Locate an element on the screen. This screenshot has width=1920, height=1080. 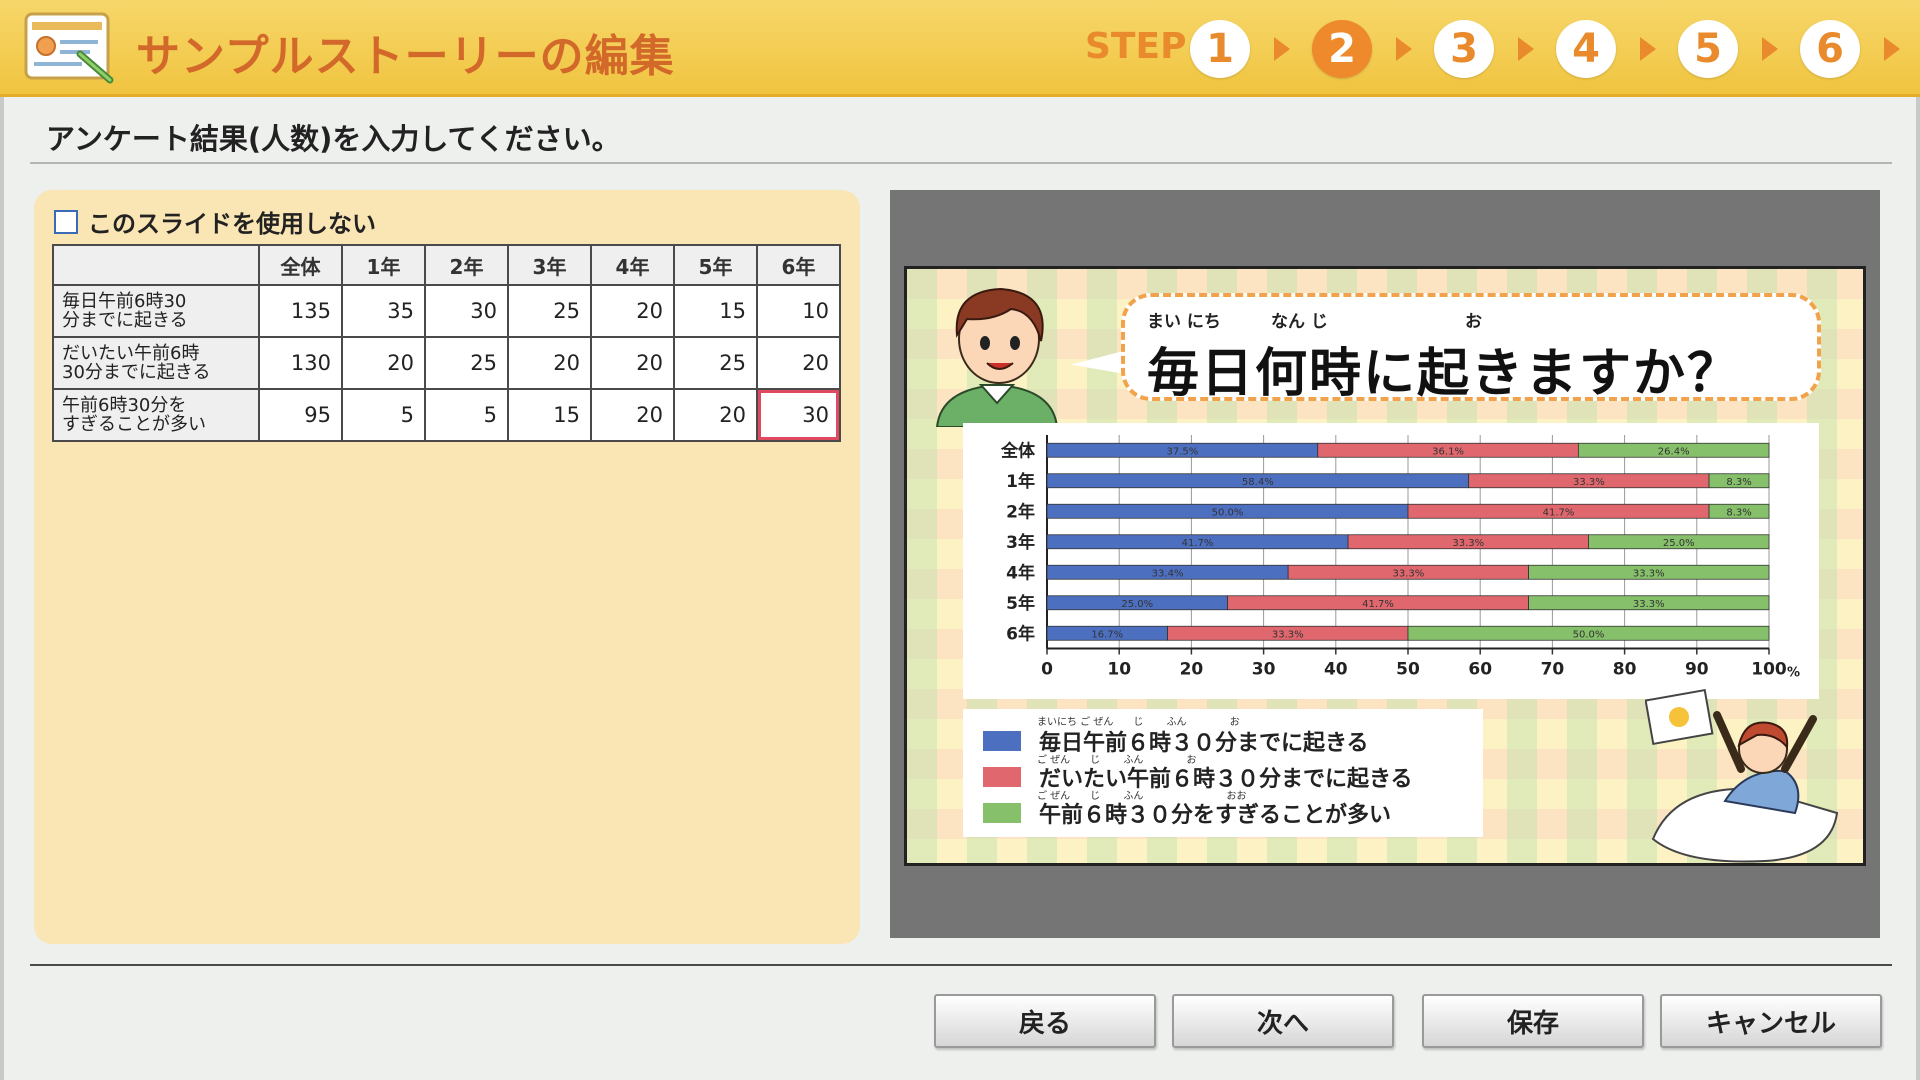
column-header: 6年 is located at coordinates (798, 265).